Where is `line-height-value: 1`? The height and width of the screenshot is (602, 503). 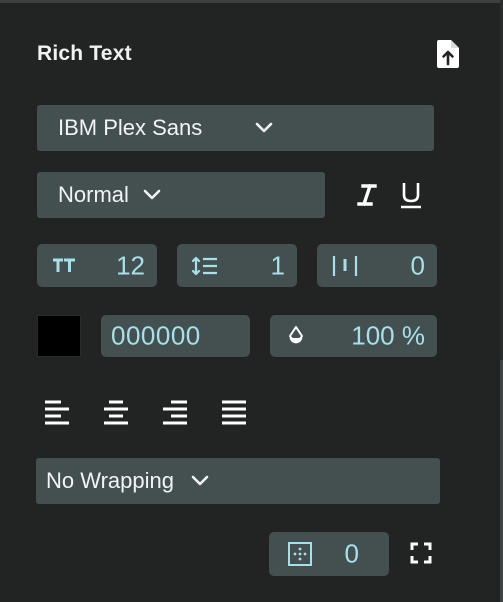
line-height-value: 1 is located at coordinates (277, 265).